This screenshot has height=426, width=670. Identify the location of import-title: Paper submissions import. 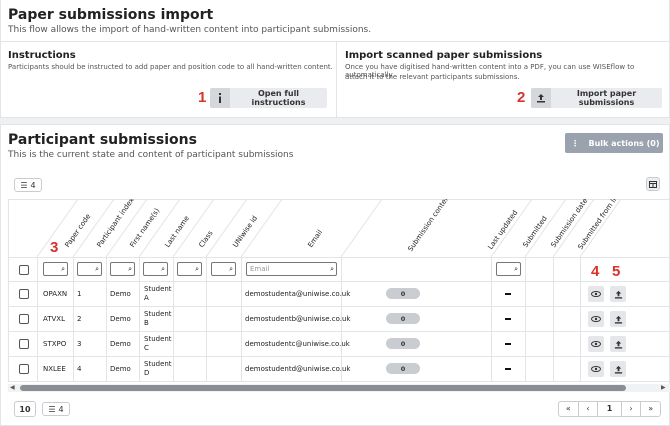
(111, 15).